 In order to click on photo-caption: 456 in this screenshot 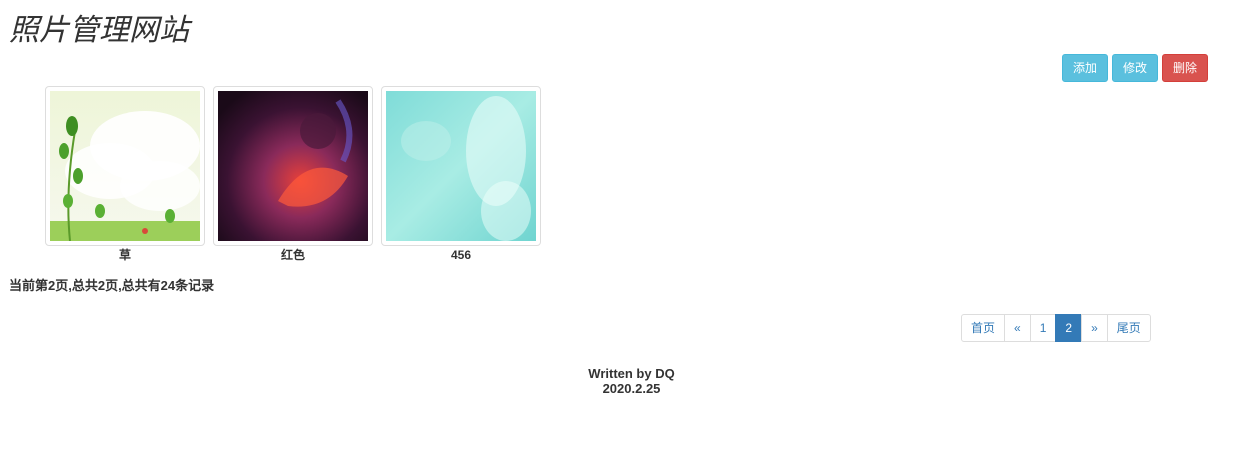, I will do `click(461, 255)`.